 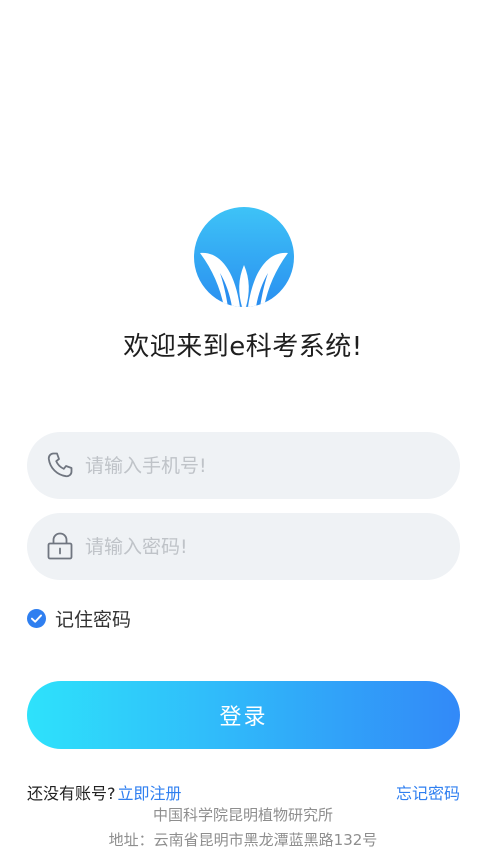 I want to click on remember-password-checkbox: 记住密码, so click(x=79, y=618).